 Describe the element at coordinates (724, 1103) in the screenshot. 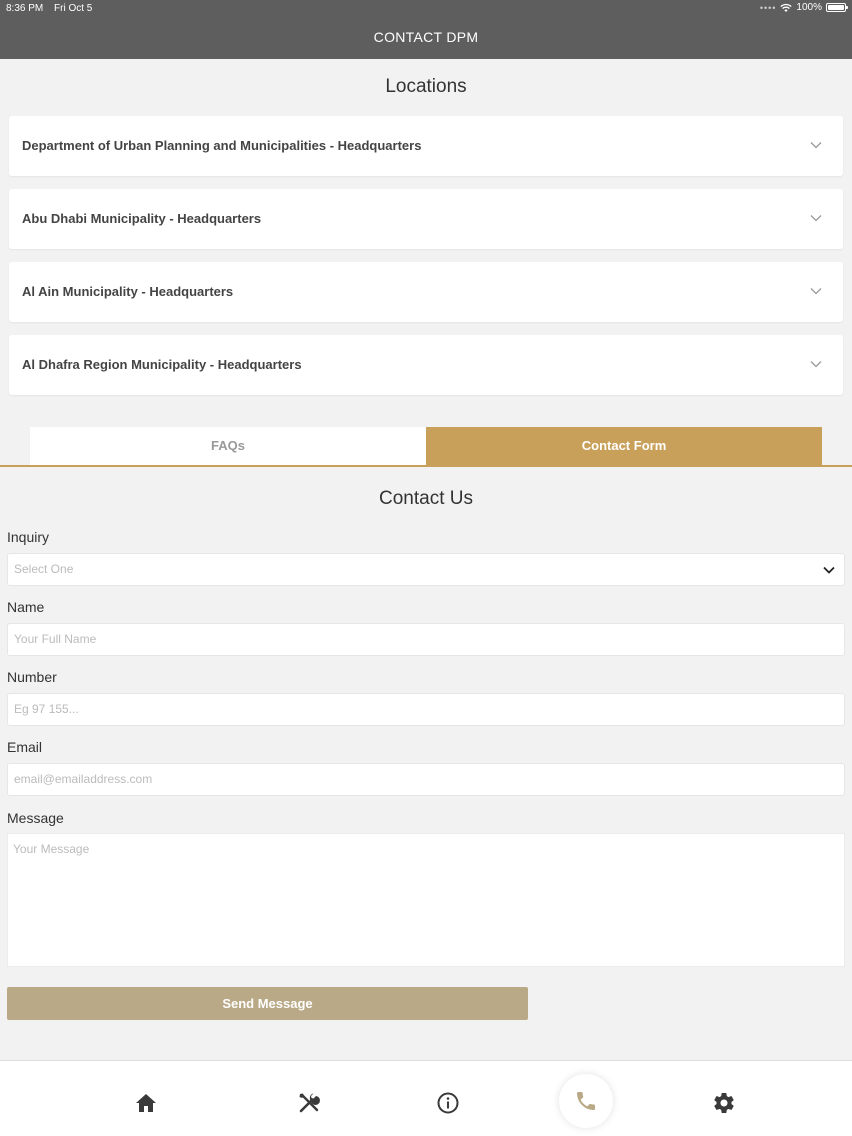

I see `settings-icon` at that location.